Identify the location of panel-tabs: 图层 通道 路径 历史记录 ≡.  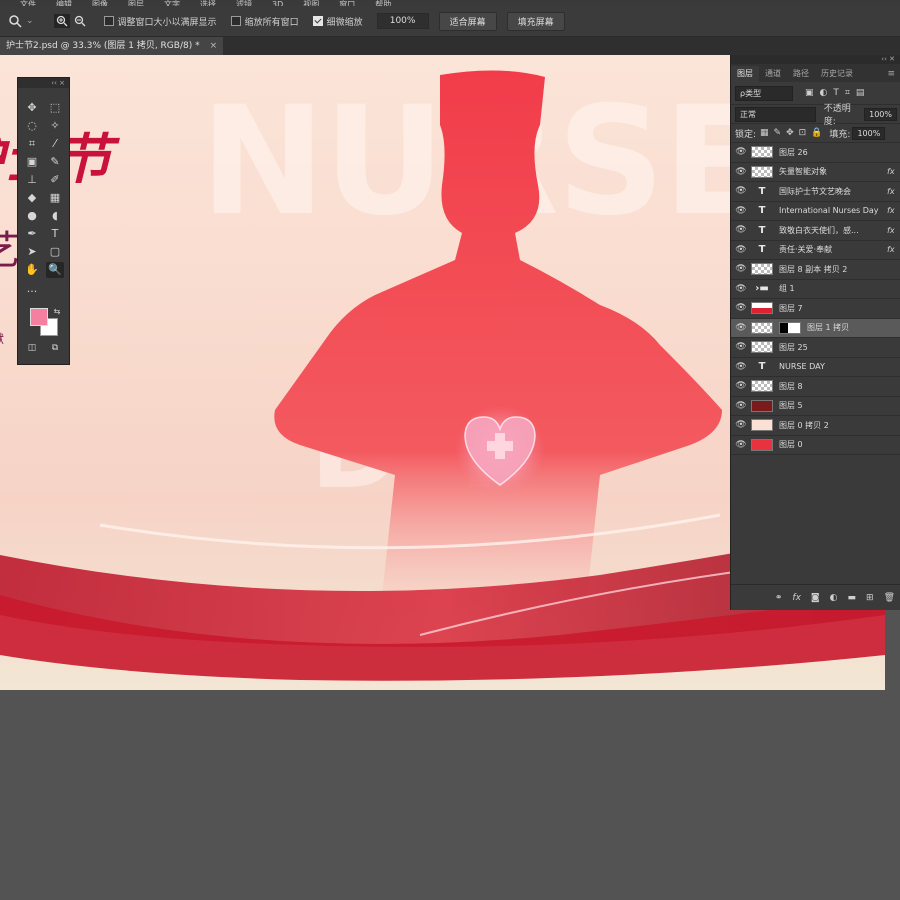
(815, 73).